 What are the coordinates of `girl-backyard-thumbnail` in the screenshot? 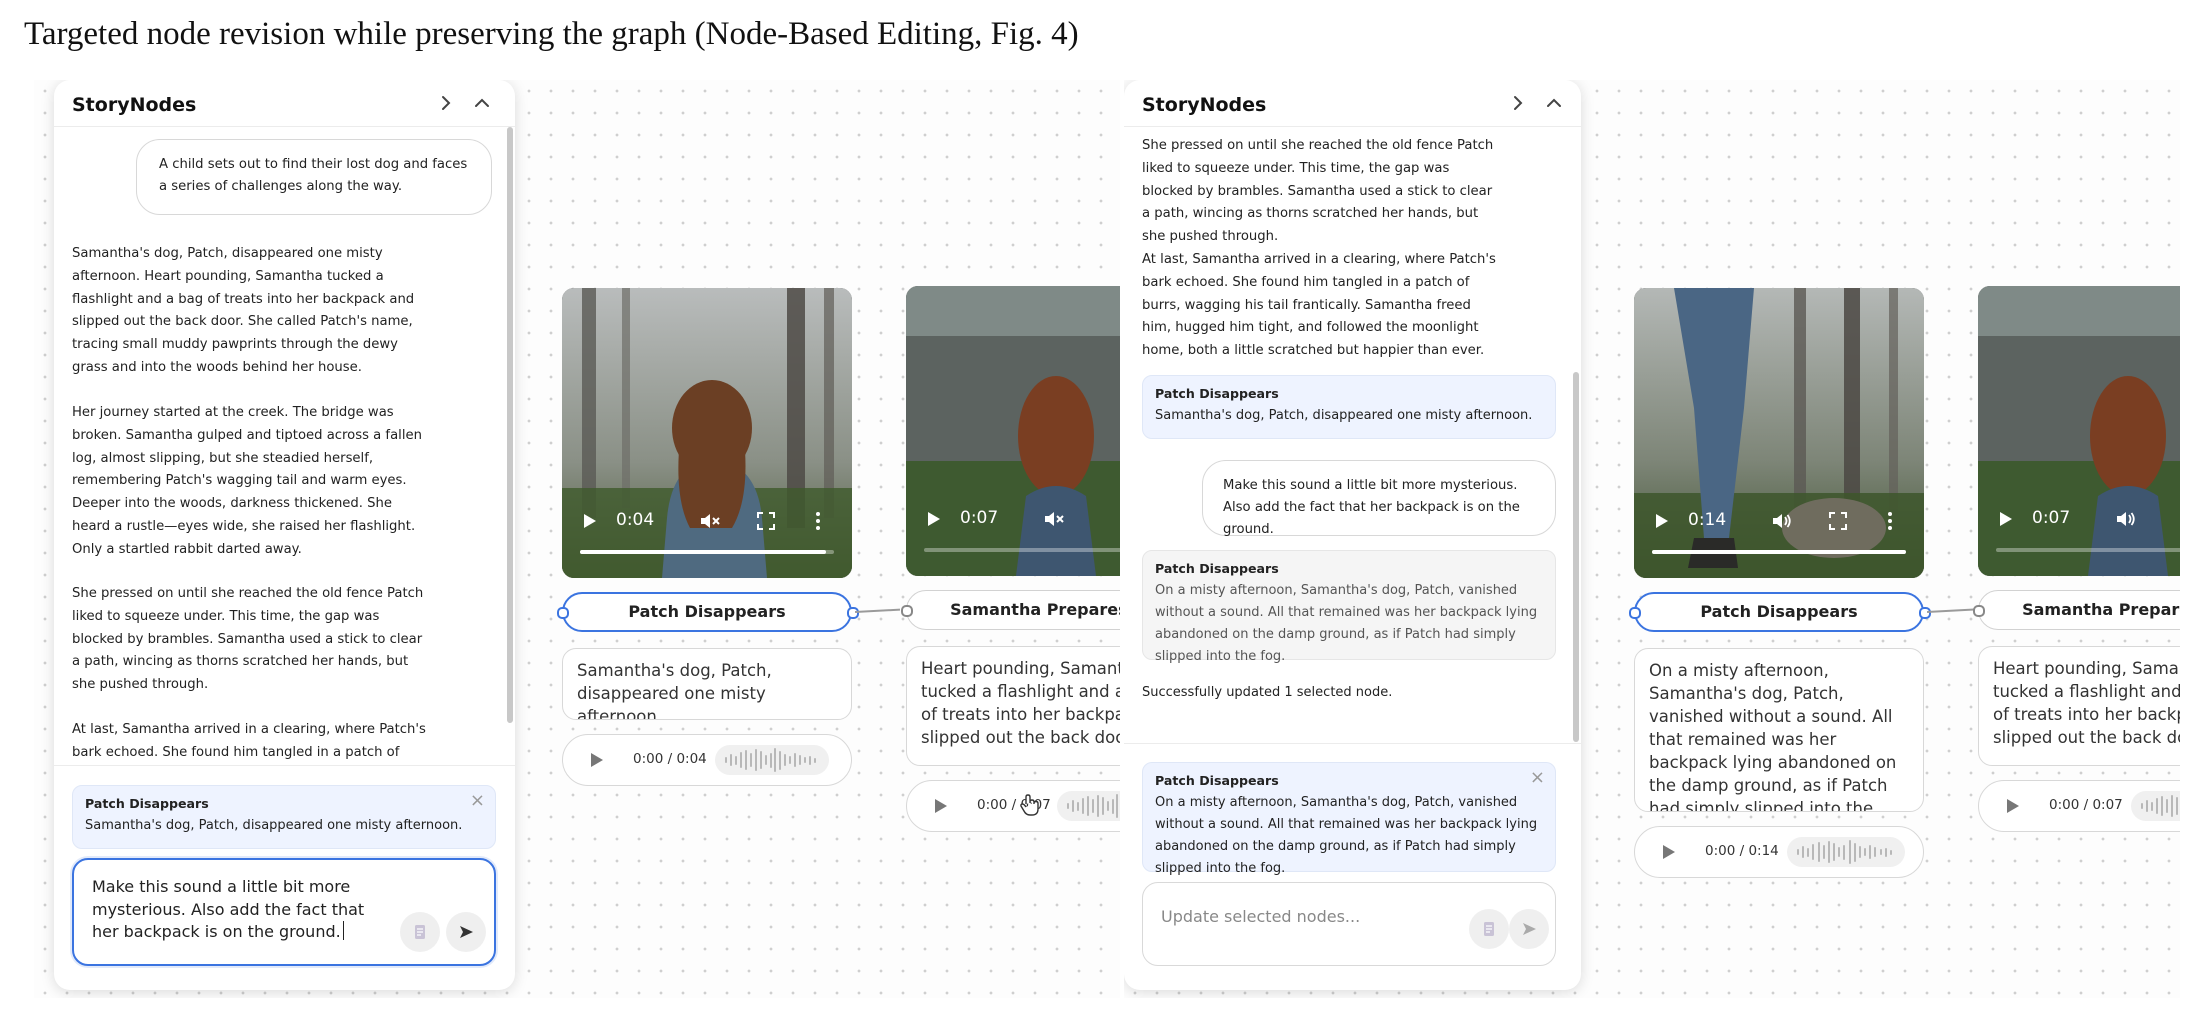 It's located at (1013, 431).